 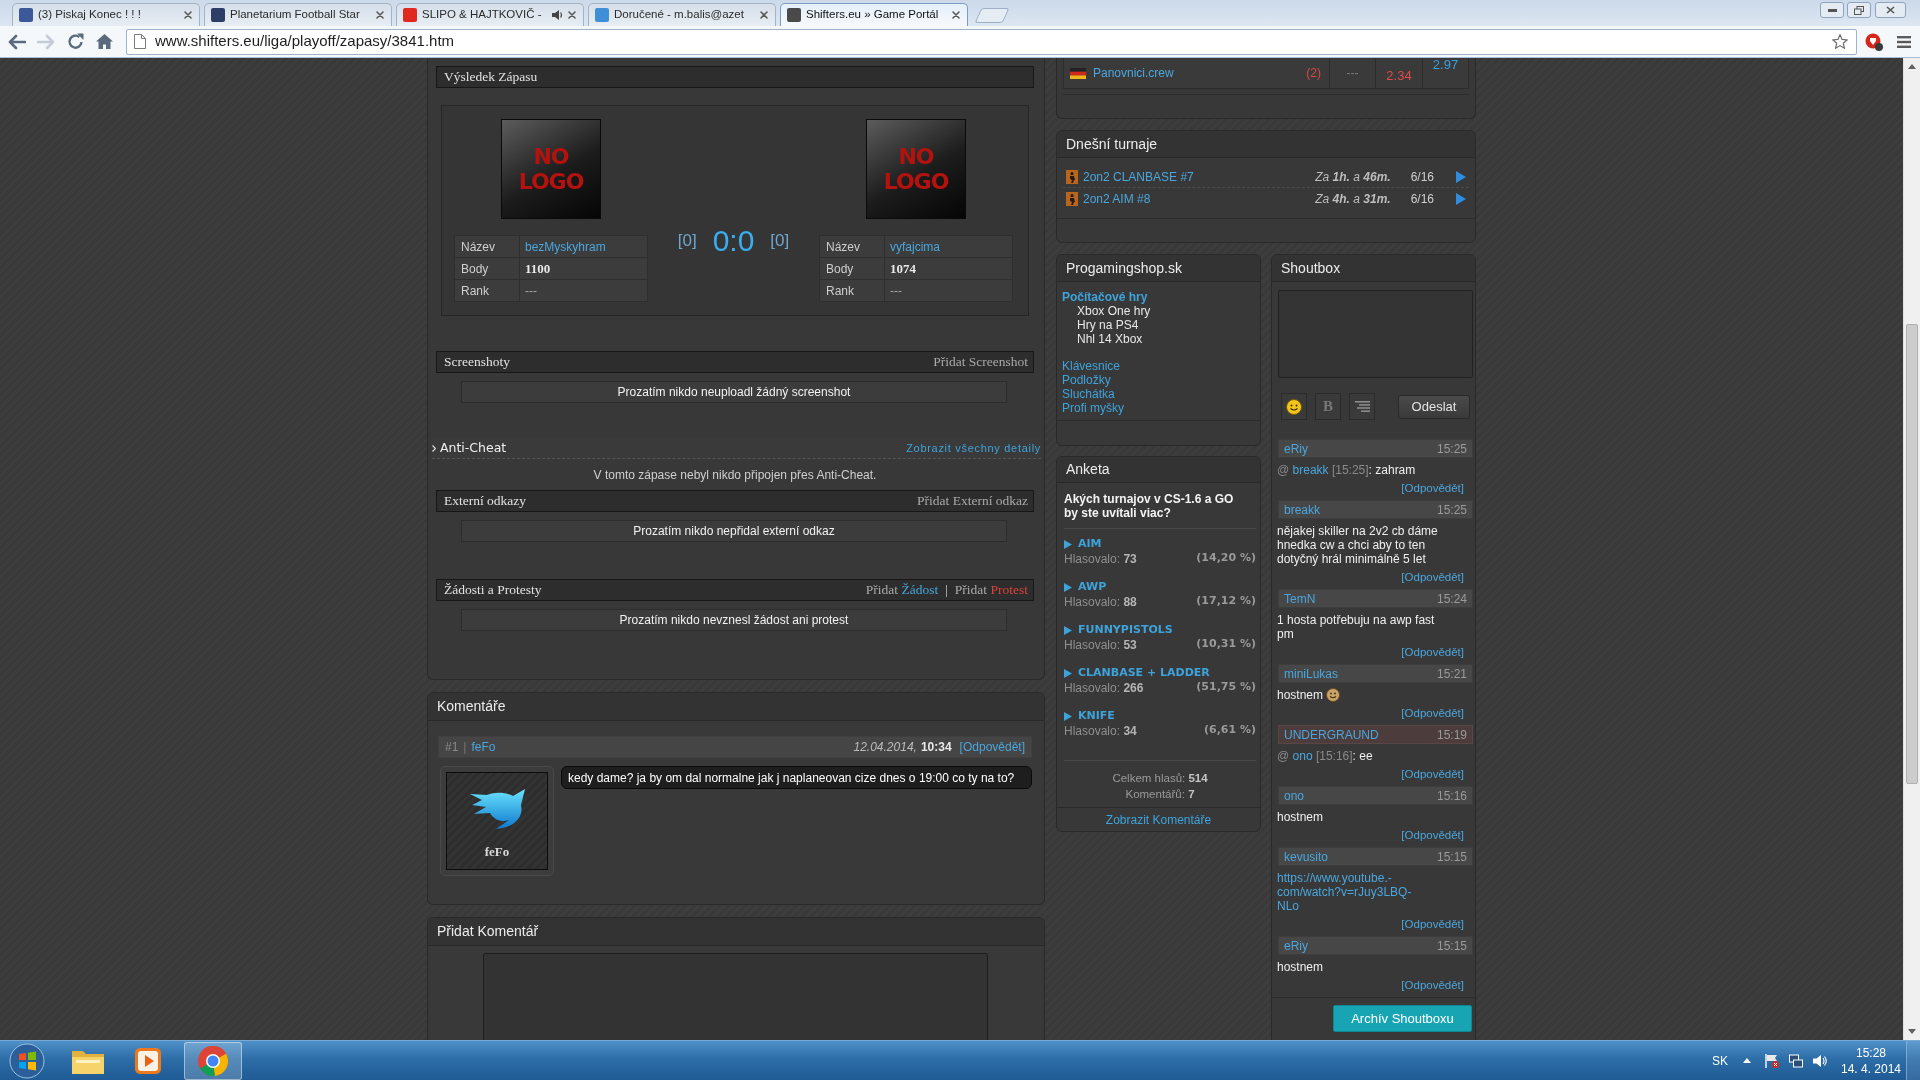 What do you see at coordinates (1100, 731) in the screenshot?
I see `vote-count: Hlasovalo: 34` at bounding box center [1100, 731].